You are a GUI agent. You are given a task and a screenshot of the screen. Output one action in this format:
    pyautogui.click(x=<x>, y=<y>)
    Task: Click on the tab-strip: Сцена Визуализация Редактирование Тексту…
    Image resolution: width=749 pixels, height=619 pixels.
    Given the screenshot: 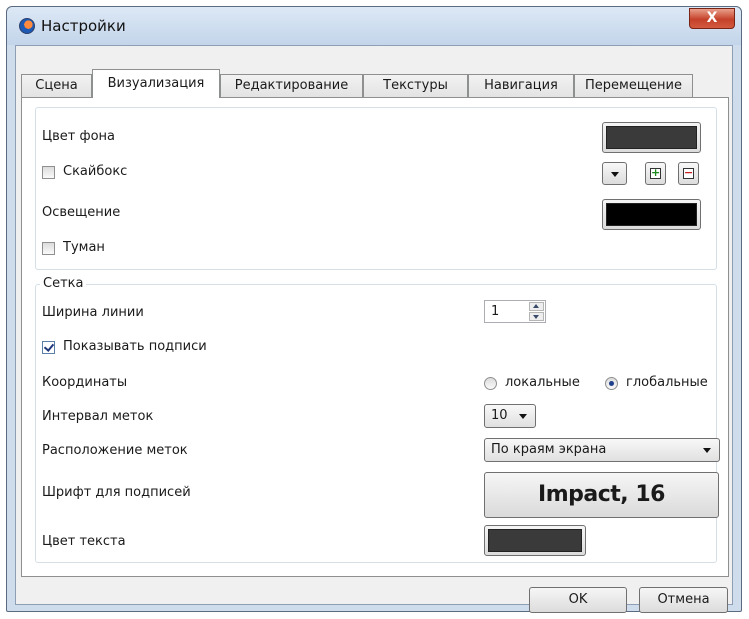 What is the action you would take?
    pyautogui.click(x=375, y=83)
    